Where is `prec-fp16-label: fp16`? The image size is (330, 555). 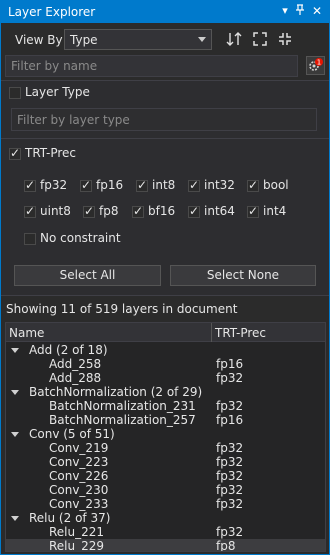 prec-fp16-label: fp16 is located at coordinates (110, 185).